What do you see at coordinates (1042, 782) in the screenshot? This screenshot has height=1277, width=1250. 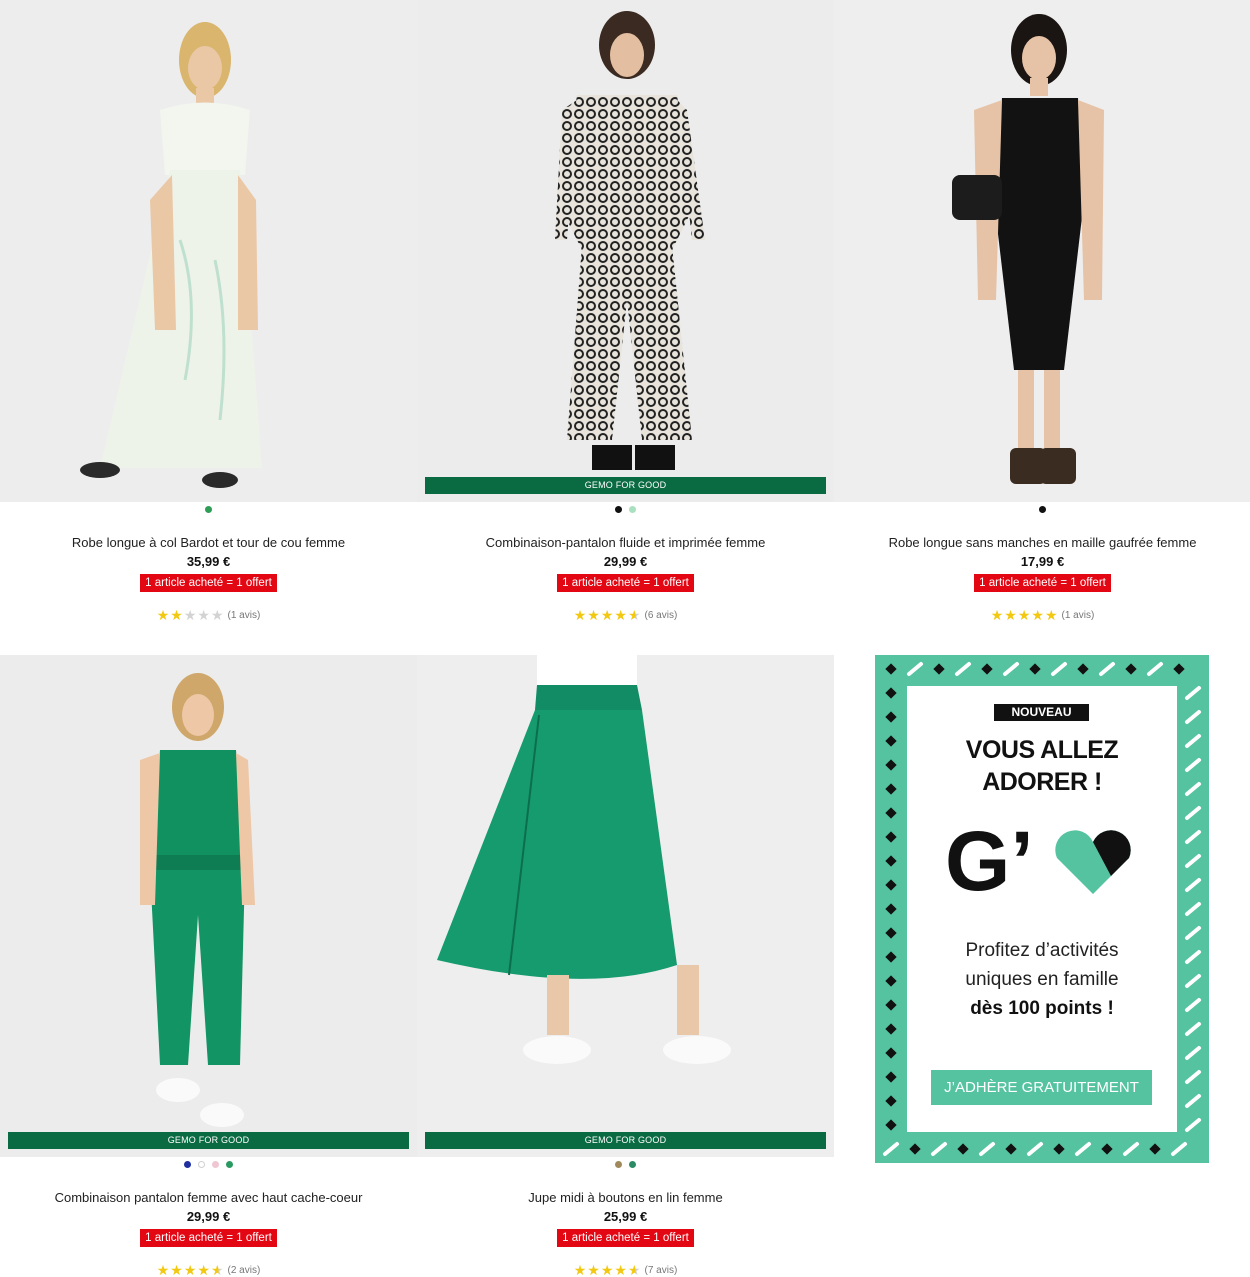 I see `headline-line: ADORER !` at bounding box center [1042, 782].